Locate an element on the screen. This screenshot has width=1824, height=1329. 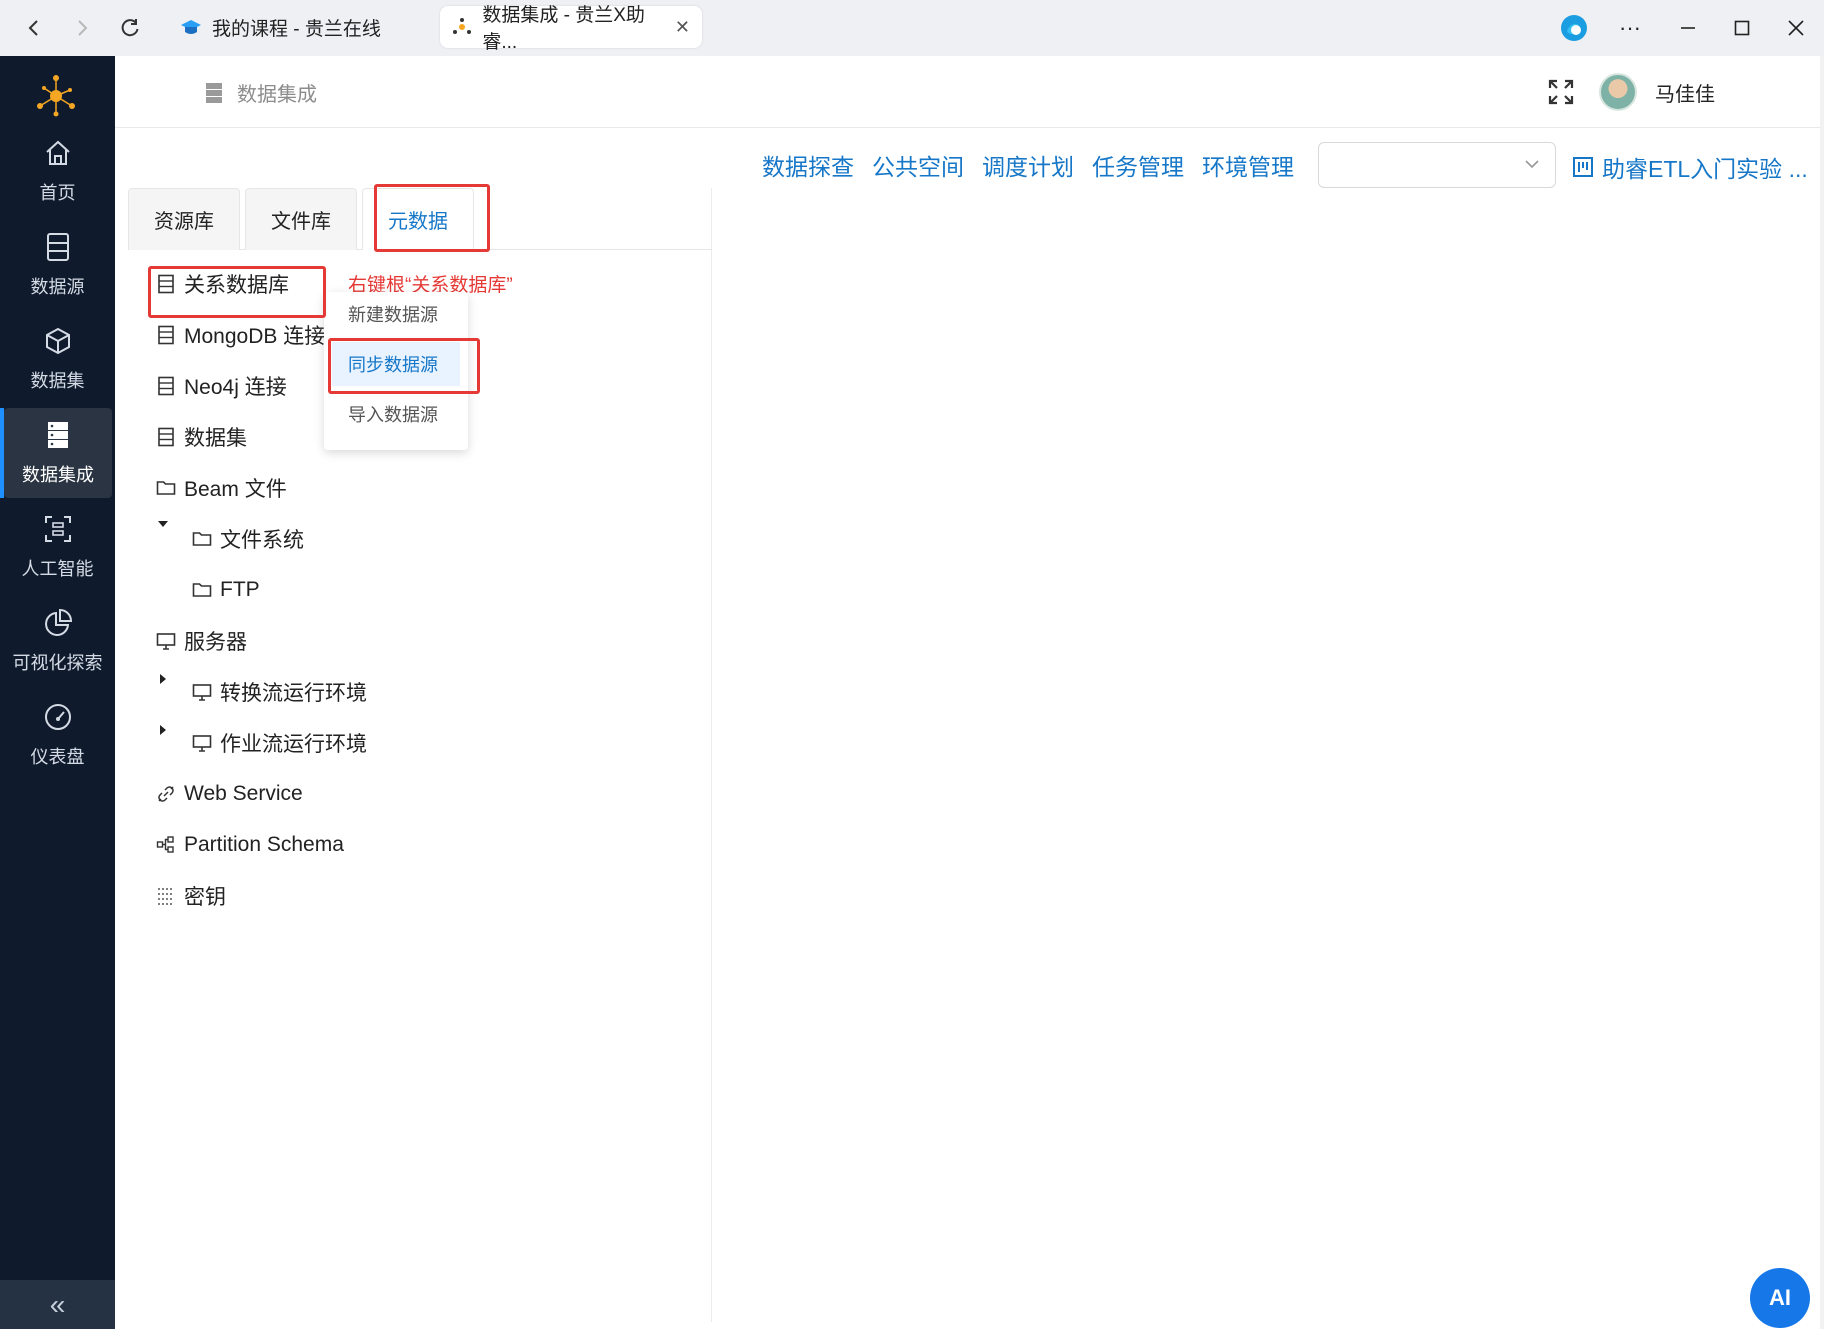
avatar is located at coordinates (1618, 92).